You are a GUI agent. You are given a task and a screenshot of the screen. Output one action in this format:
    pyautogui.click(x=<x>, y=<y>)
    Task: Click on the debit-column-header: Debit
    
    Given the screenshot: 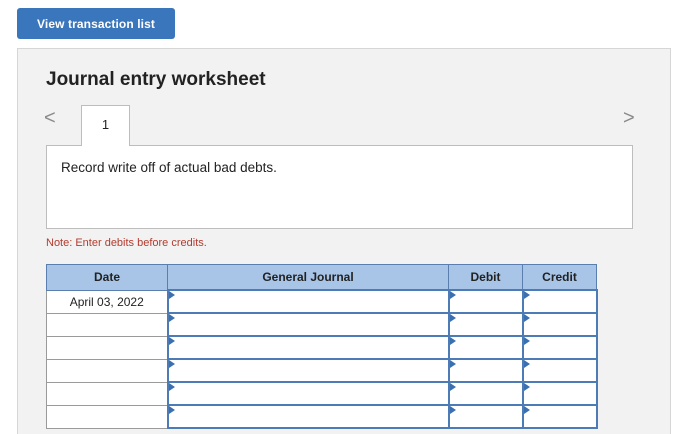 What is the action you would take?
    pyautogui.click(x=485, y=277)
    